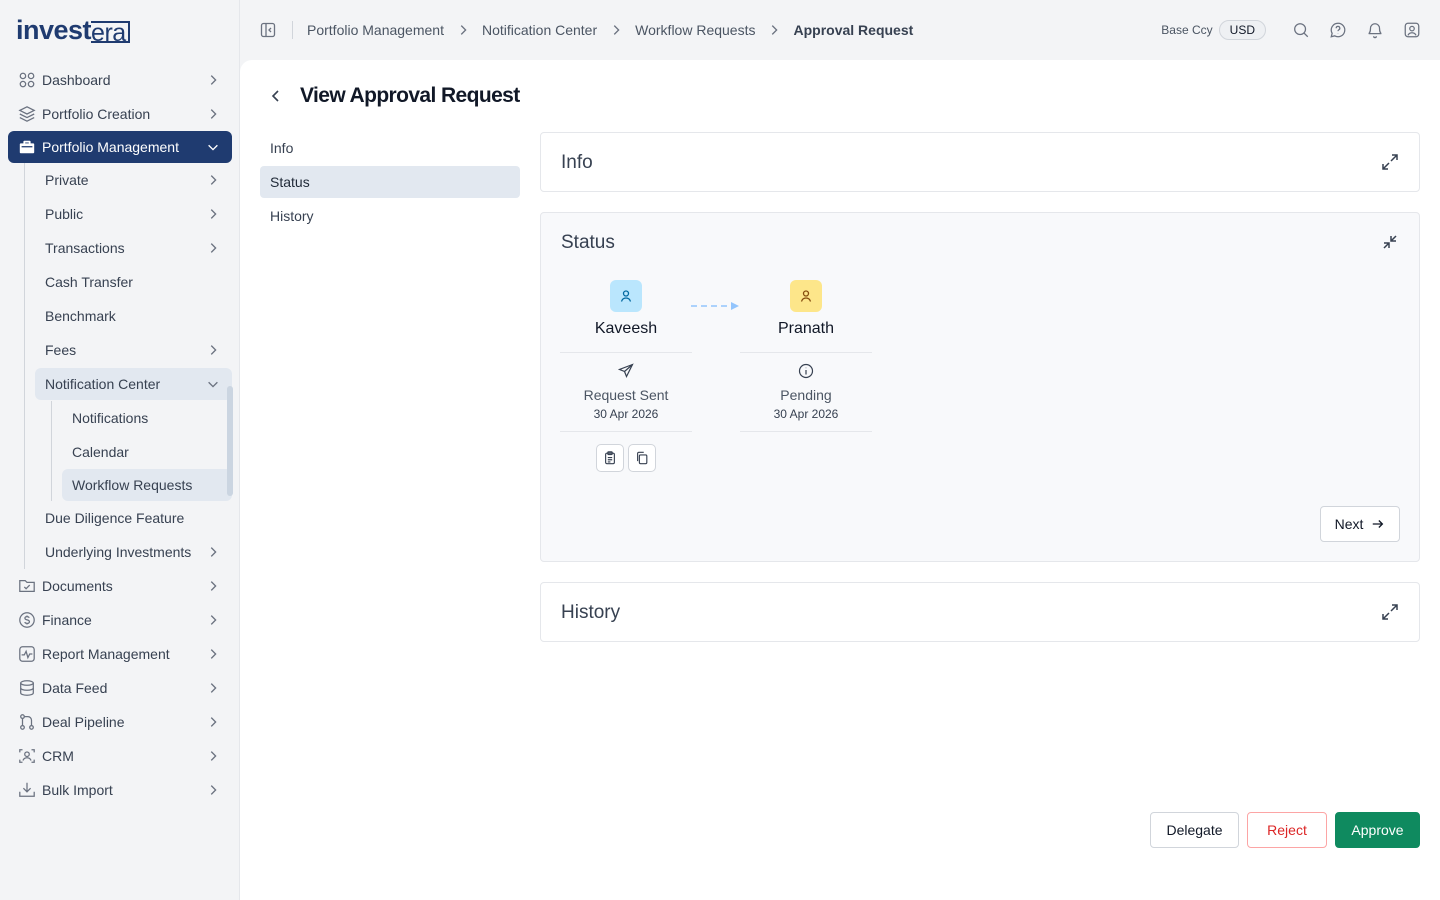 This screenshot has width=1440, height=900. Describe the element at coordinates (27, 114) in the screenshot. I see `layers-icon` at that location.